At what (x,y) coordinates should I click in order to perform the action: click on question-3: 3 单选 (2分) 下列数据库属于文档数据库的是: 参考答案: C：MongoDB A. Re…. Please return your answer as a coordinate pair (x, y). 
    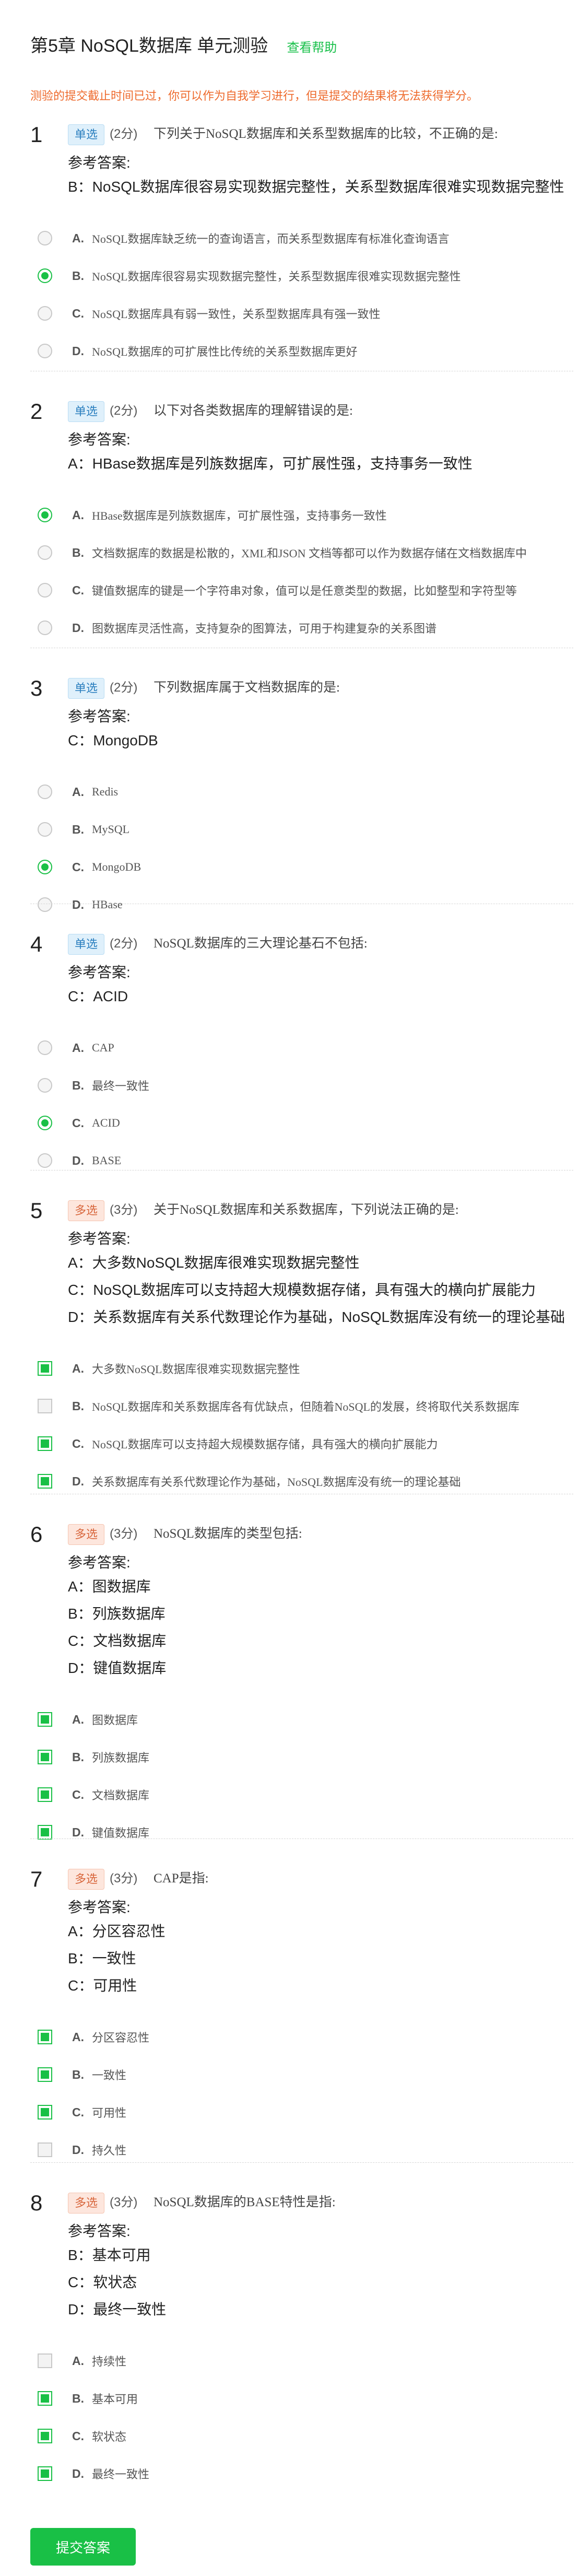
    Looking at the image, I should click on (301, 798).